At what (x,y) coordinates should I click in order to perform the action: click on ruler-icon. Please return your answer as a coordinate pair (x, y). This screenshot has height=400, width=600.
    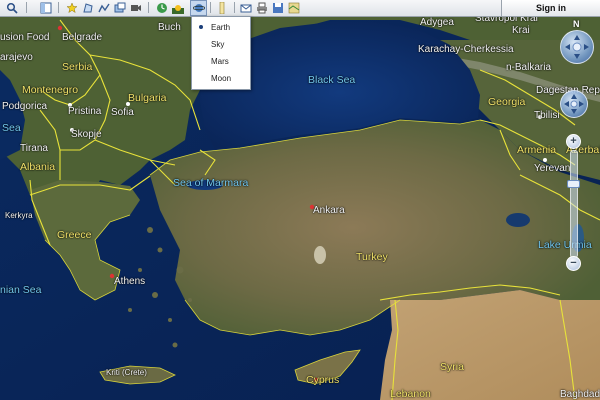
    Looking at the image, I should click on (222, 7).